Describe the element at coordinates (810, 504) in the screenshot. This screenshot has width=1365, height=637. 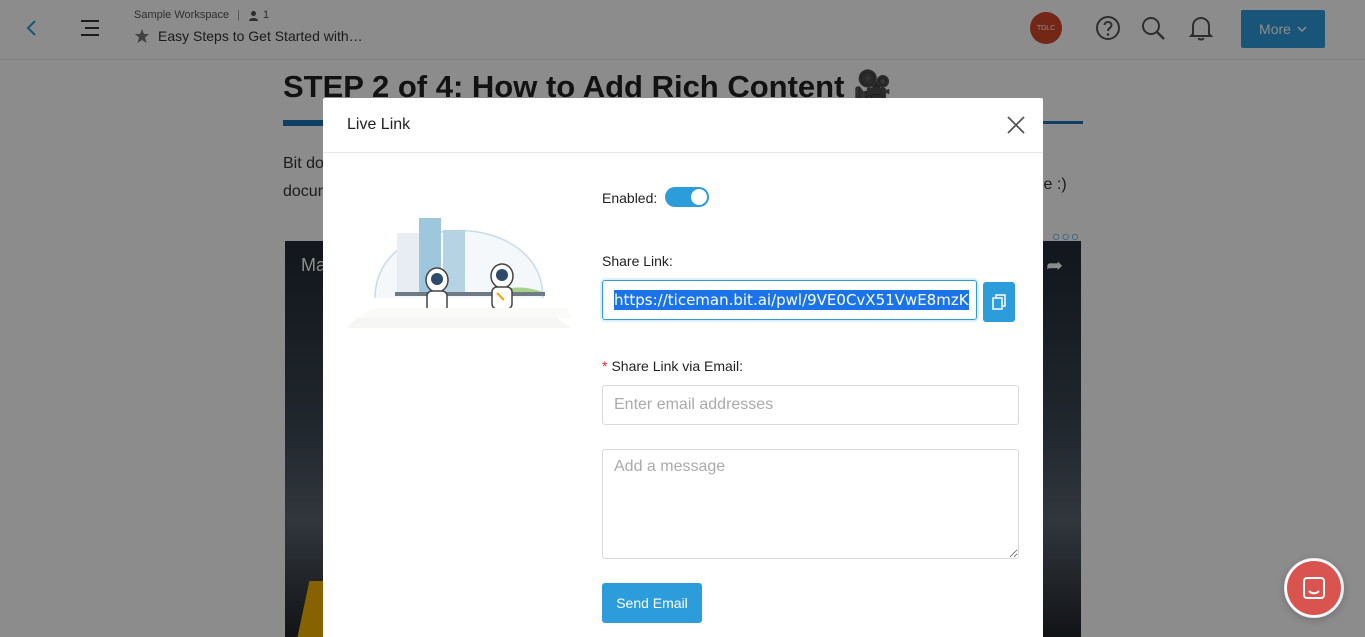
I see `message-field` at that location.